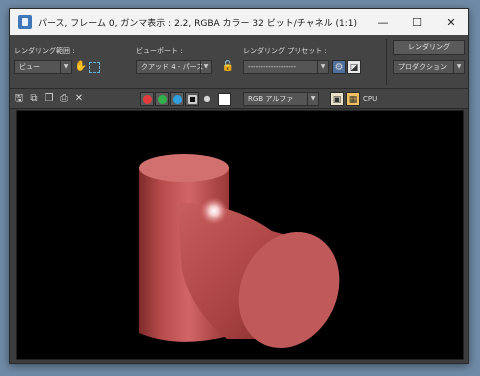 This screenshot has width=480, height=376. I want to click on crop-icon, so click(94, 67).